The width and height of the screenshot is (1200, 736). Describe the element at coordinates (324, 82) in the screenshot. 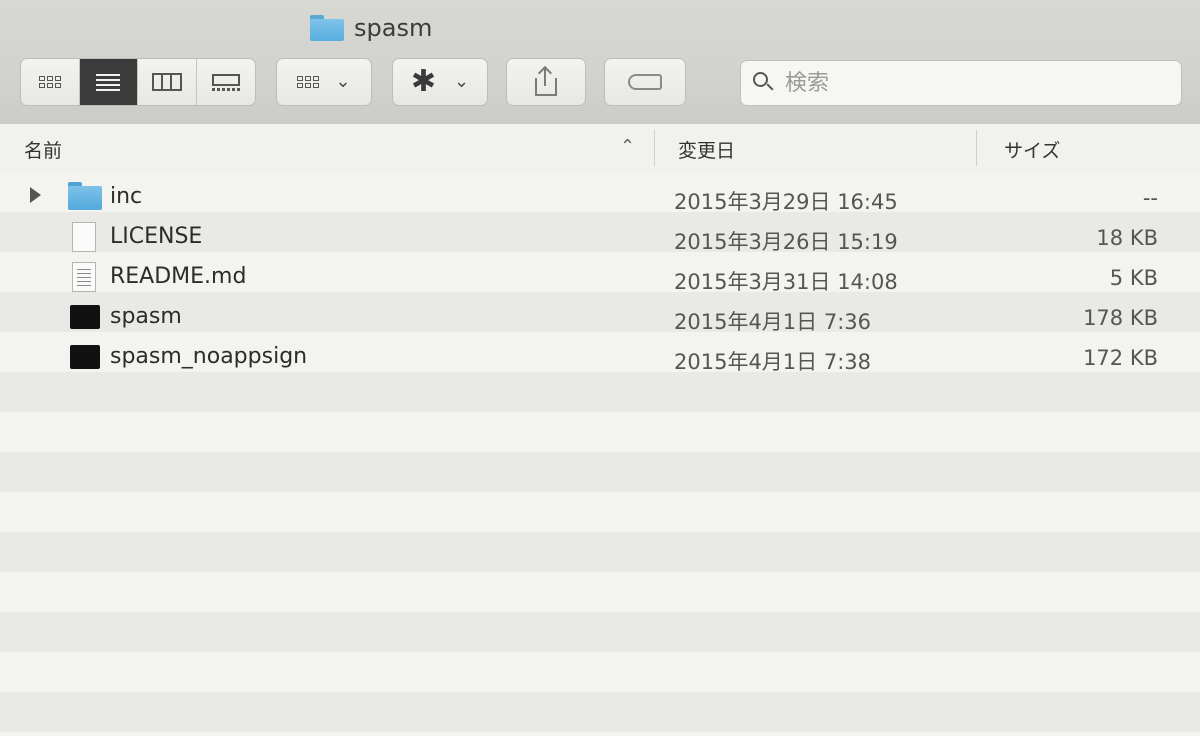

I see `arrange-button: ⌄` at that location.